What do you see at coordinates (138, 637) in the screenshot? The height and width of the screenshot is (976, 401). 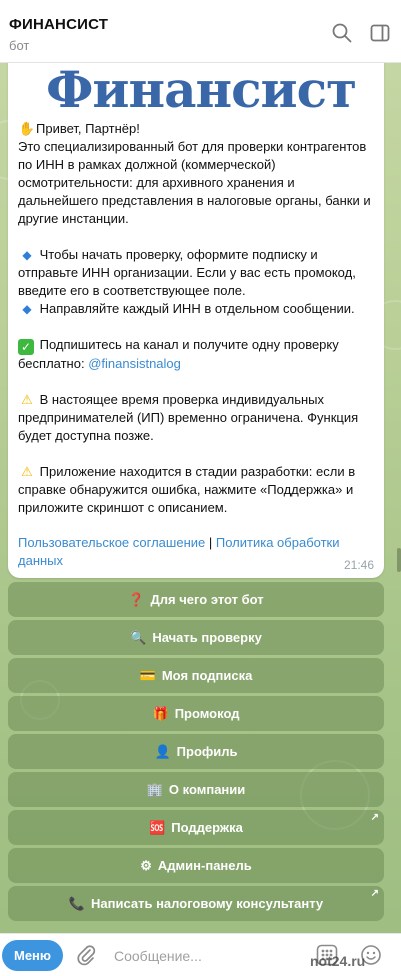 I see `magnifier-icon: 🔍` at bounding box center [138, 637].